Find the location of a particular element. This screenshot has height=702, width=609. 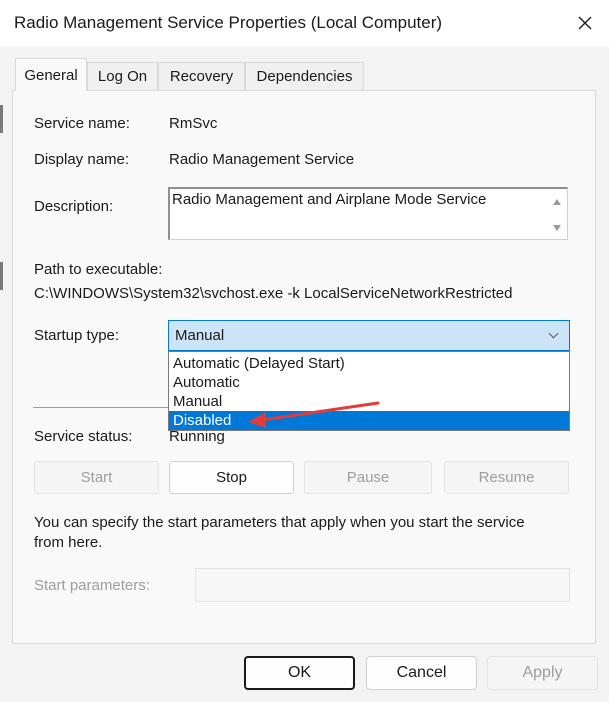

scroll-up-icon is located at coordinates (557, 202).